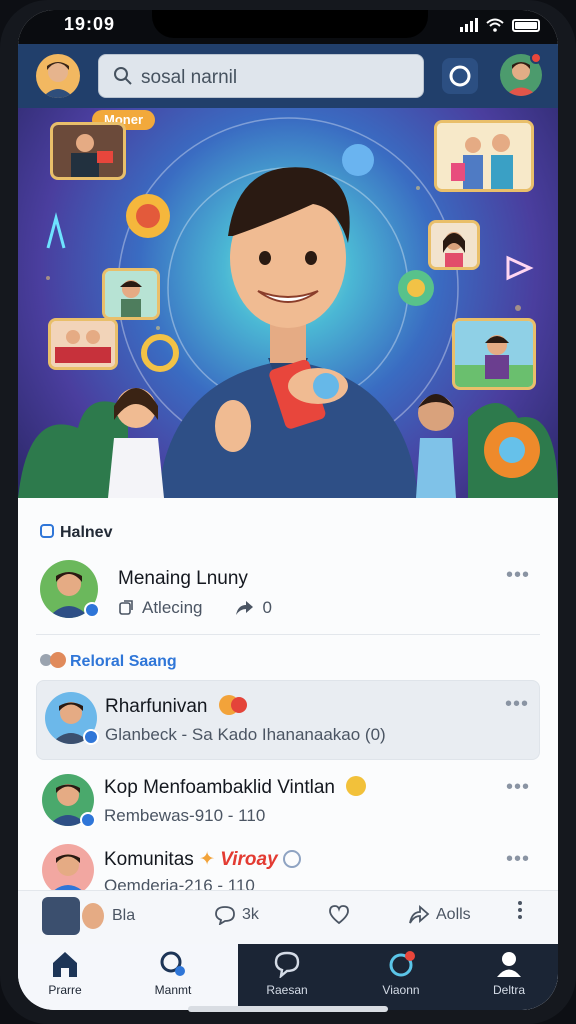 This screenshot has width=576, height=1024. I want to click on search-bar: sosal narnil, so click(261, 76).